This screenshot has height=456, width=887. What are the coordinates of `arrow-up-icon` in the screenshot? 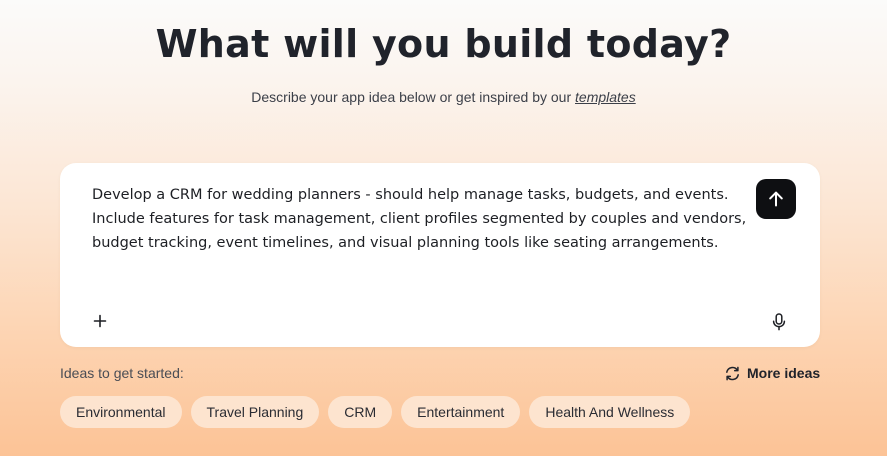 It's located at (776, 199).